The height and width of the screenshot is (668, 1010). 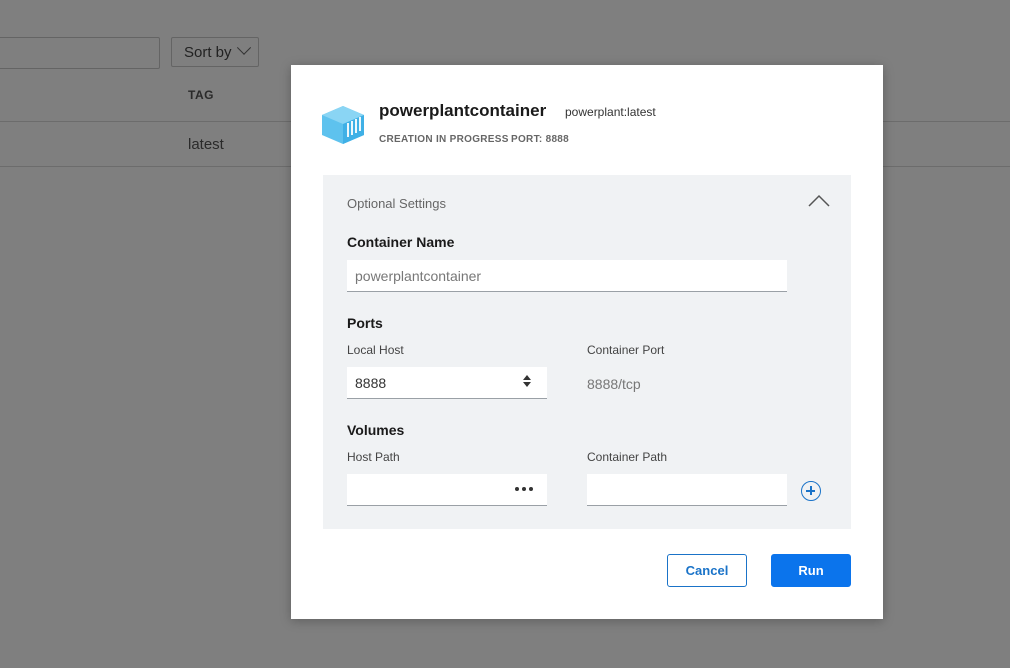 I want to click on local-host-field, so click(x=447, y=383).